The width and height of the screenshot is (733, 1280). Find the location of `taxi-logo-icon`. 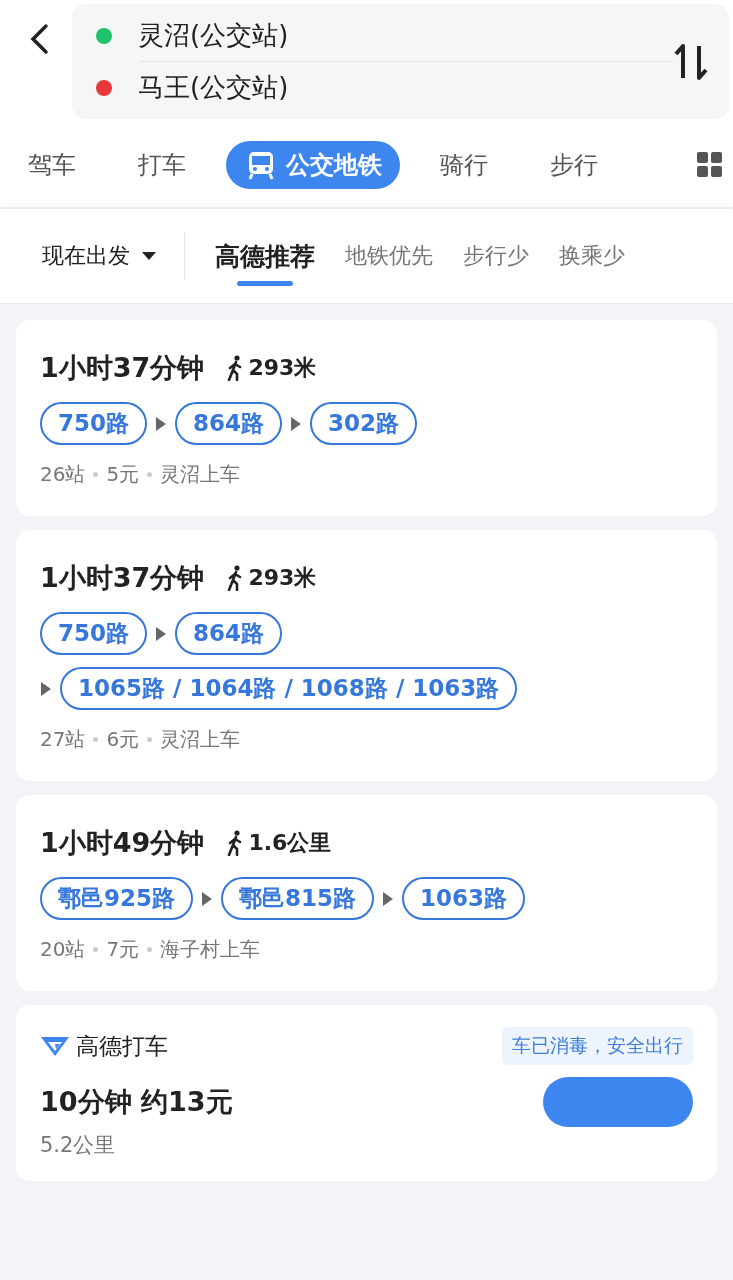

taxi-logo-icon is located at coordinates (55, 1046).